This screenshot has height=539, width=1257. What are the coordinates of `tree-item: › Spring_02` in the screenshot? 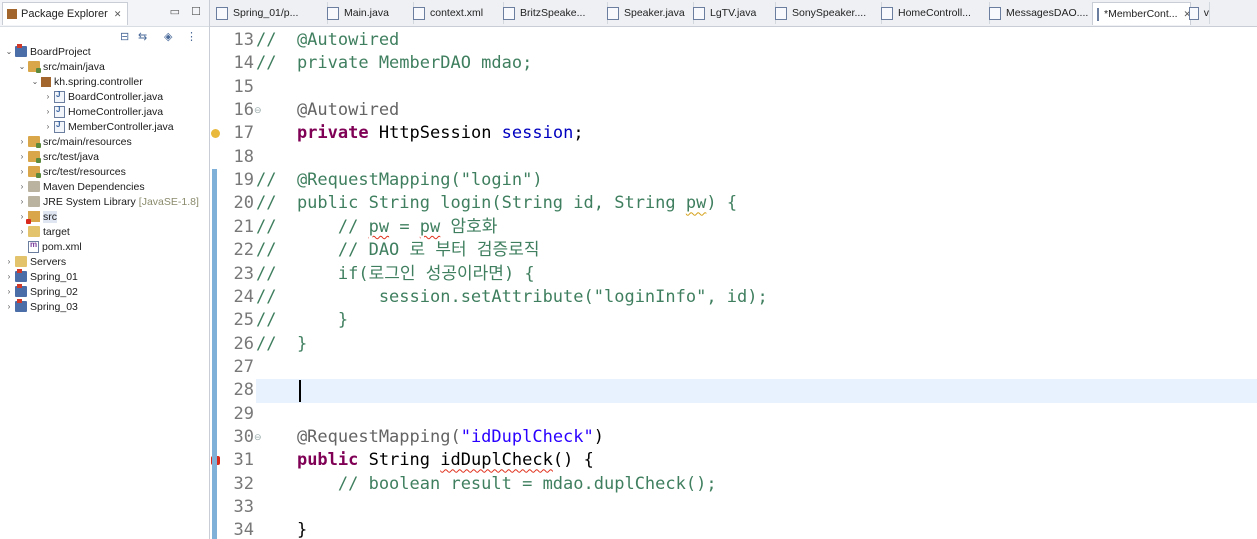 It's located at (41, 291).